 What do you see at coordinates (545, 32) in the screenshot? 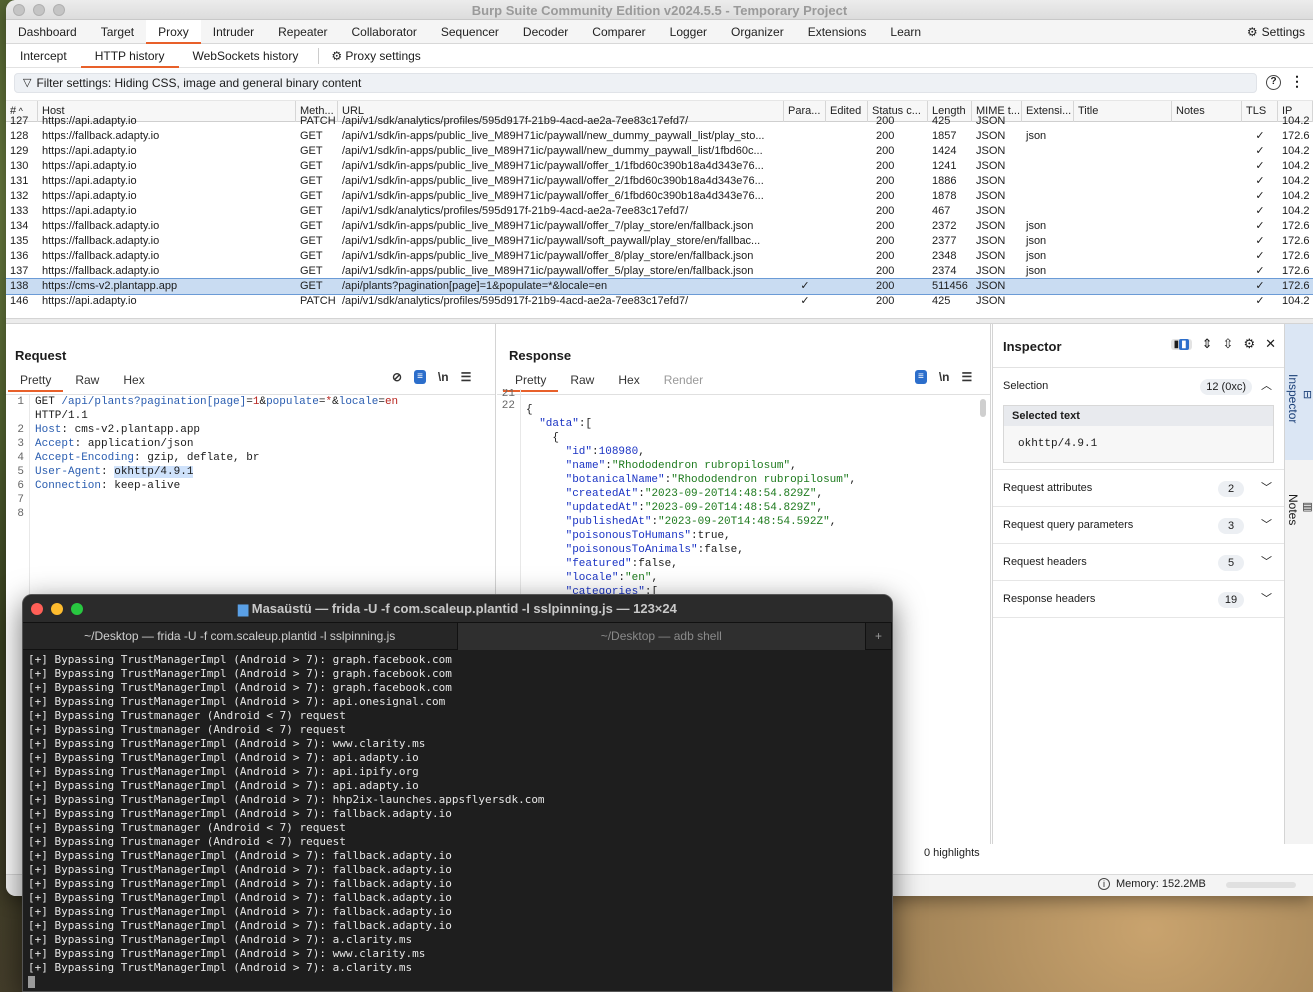
I see `tab-decoder: Decoder` at bounding box center [545, 32].